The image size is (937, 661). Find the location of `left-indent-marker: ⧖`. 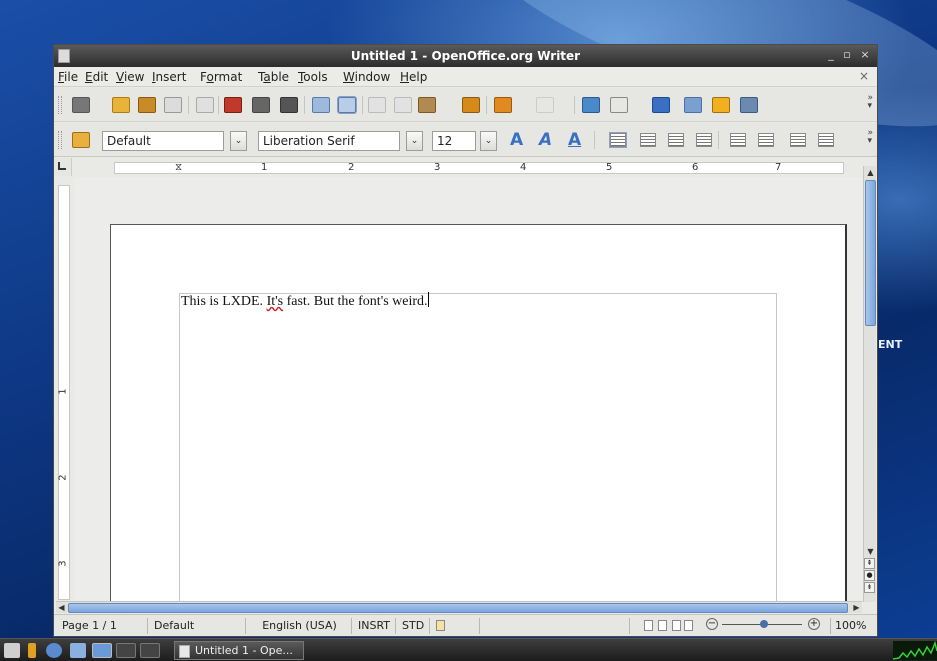

left-indent-marker: ⧖ is located at coordinates (178, 167).